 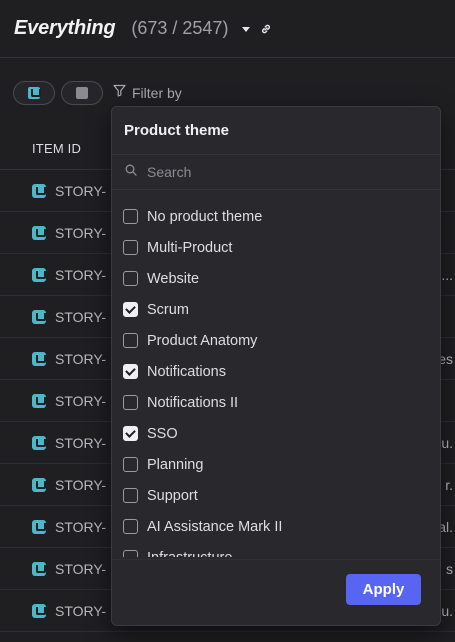 What do you see at coordinates (276, 131) in the screenshot?
I see `dropdown-title: Product theme` at bounding box center [276, 131].